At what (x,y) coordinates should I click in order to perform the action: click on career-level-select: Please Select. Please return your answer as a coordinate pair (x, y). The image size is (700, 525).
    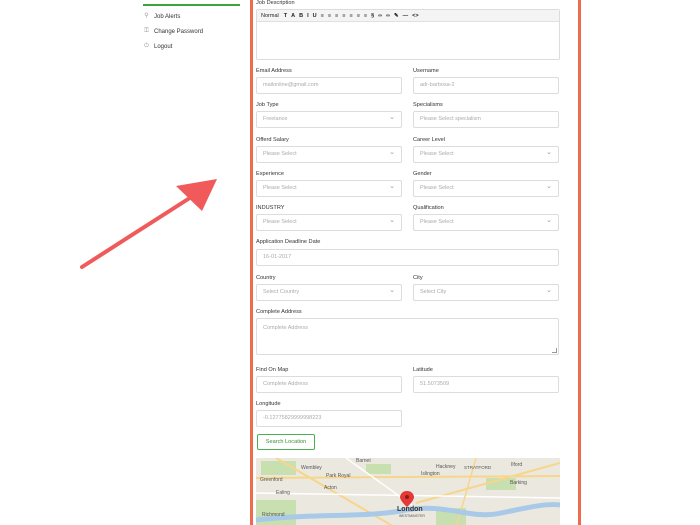
    Looking at the image, I should click on (486, 154).